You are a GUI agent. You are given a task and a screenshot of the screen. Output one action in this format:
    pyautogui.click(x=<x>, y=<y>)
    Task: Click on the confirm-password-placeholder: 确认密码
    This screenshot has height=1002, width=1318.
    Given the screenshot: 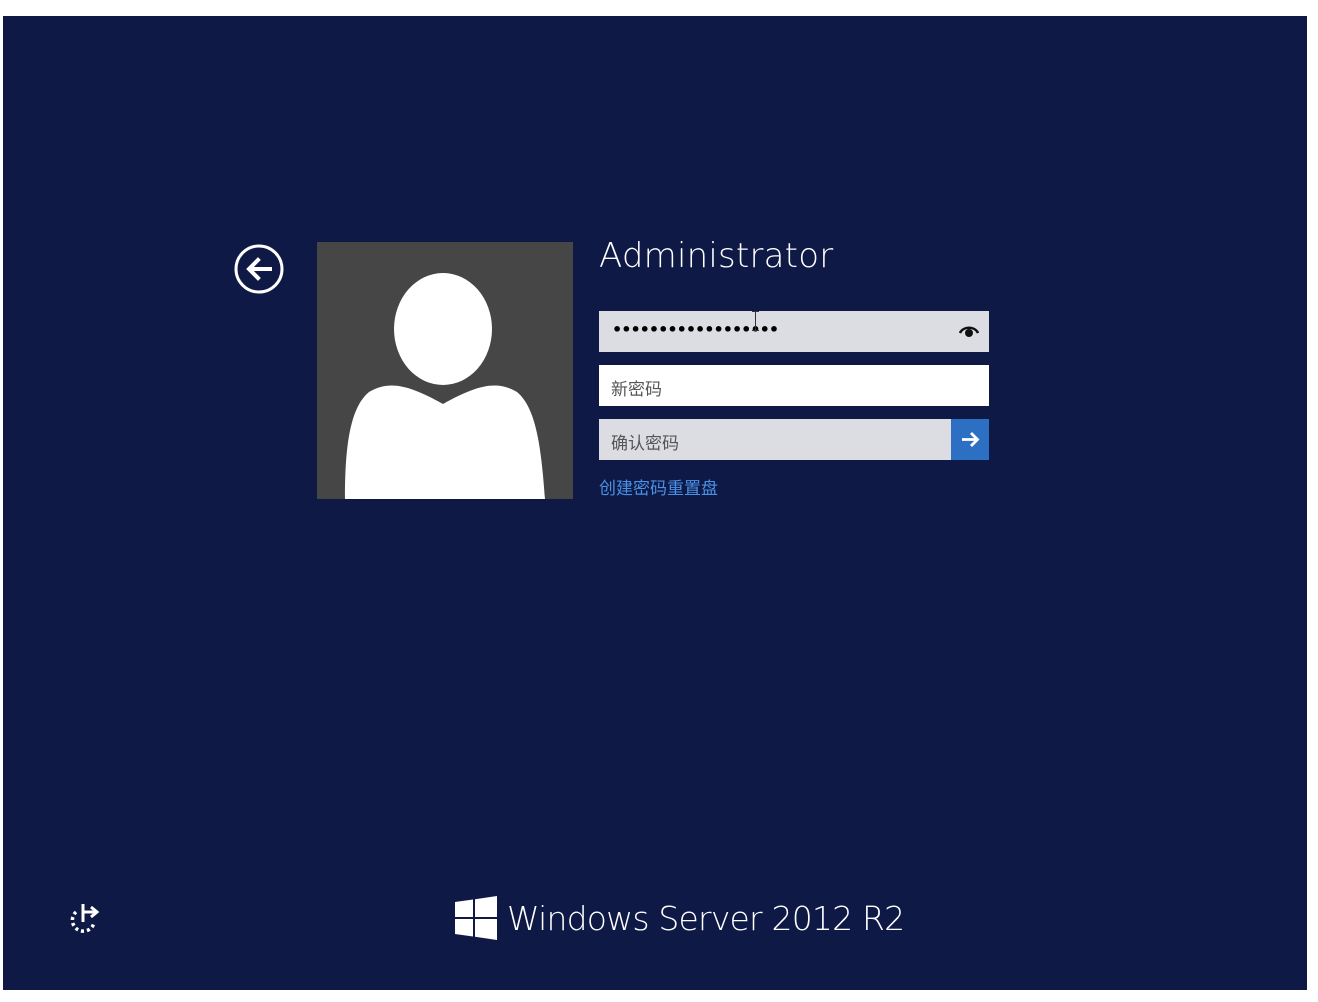 What is the action you would take?
    pyautogui.click(x=645, y=444)
    